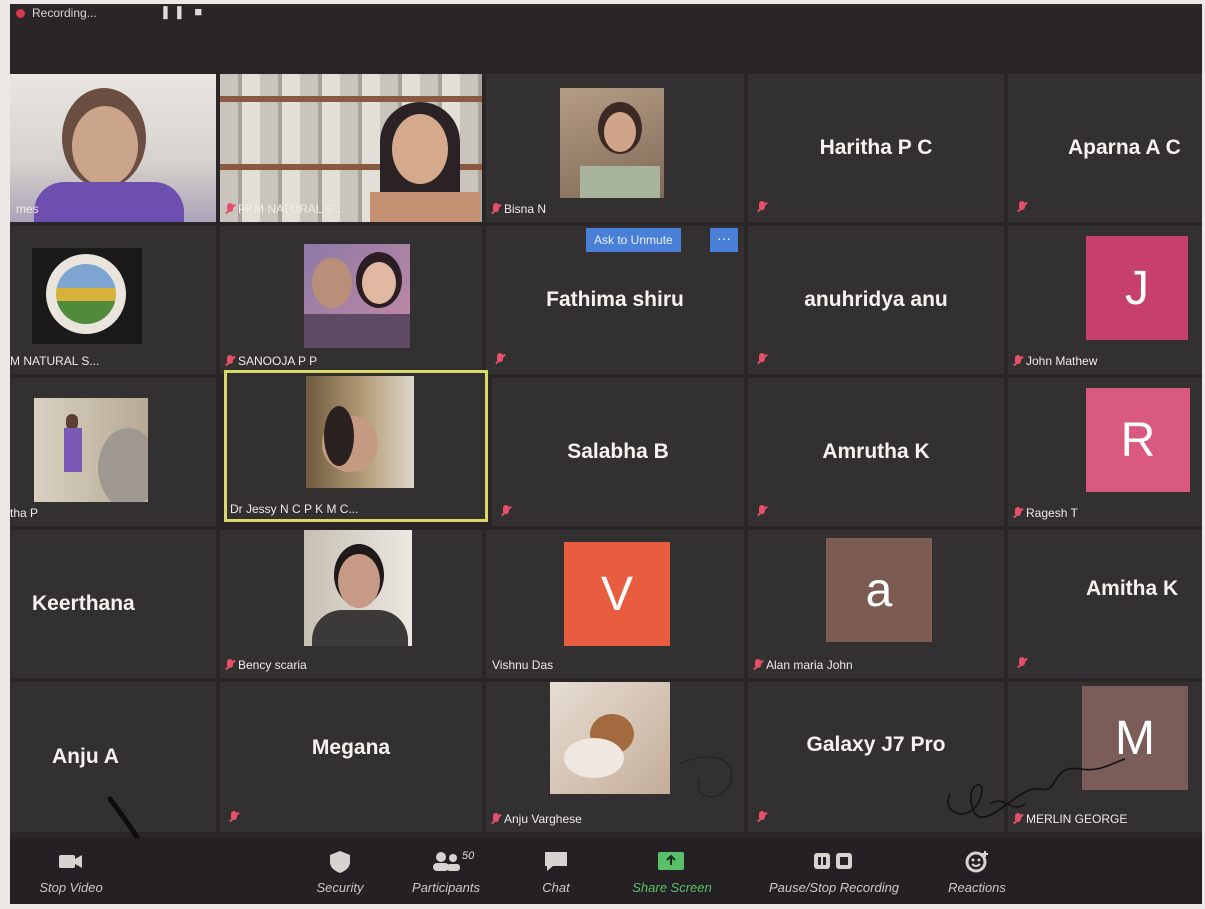 This screenshot has width=1205, height=909. Describe the element at coordinates (834, 862) in the screenshot. I see `pause-stop-icon` at that location.